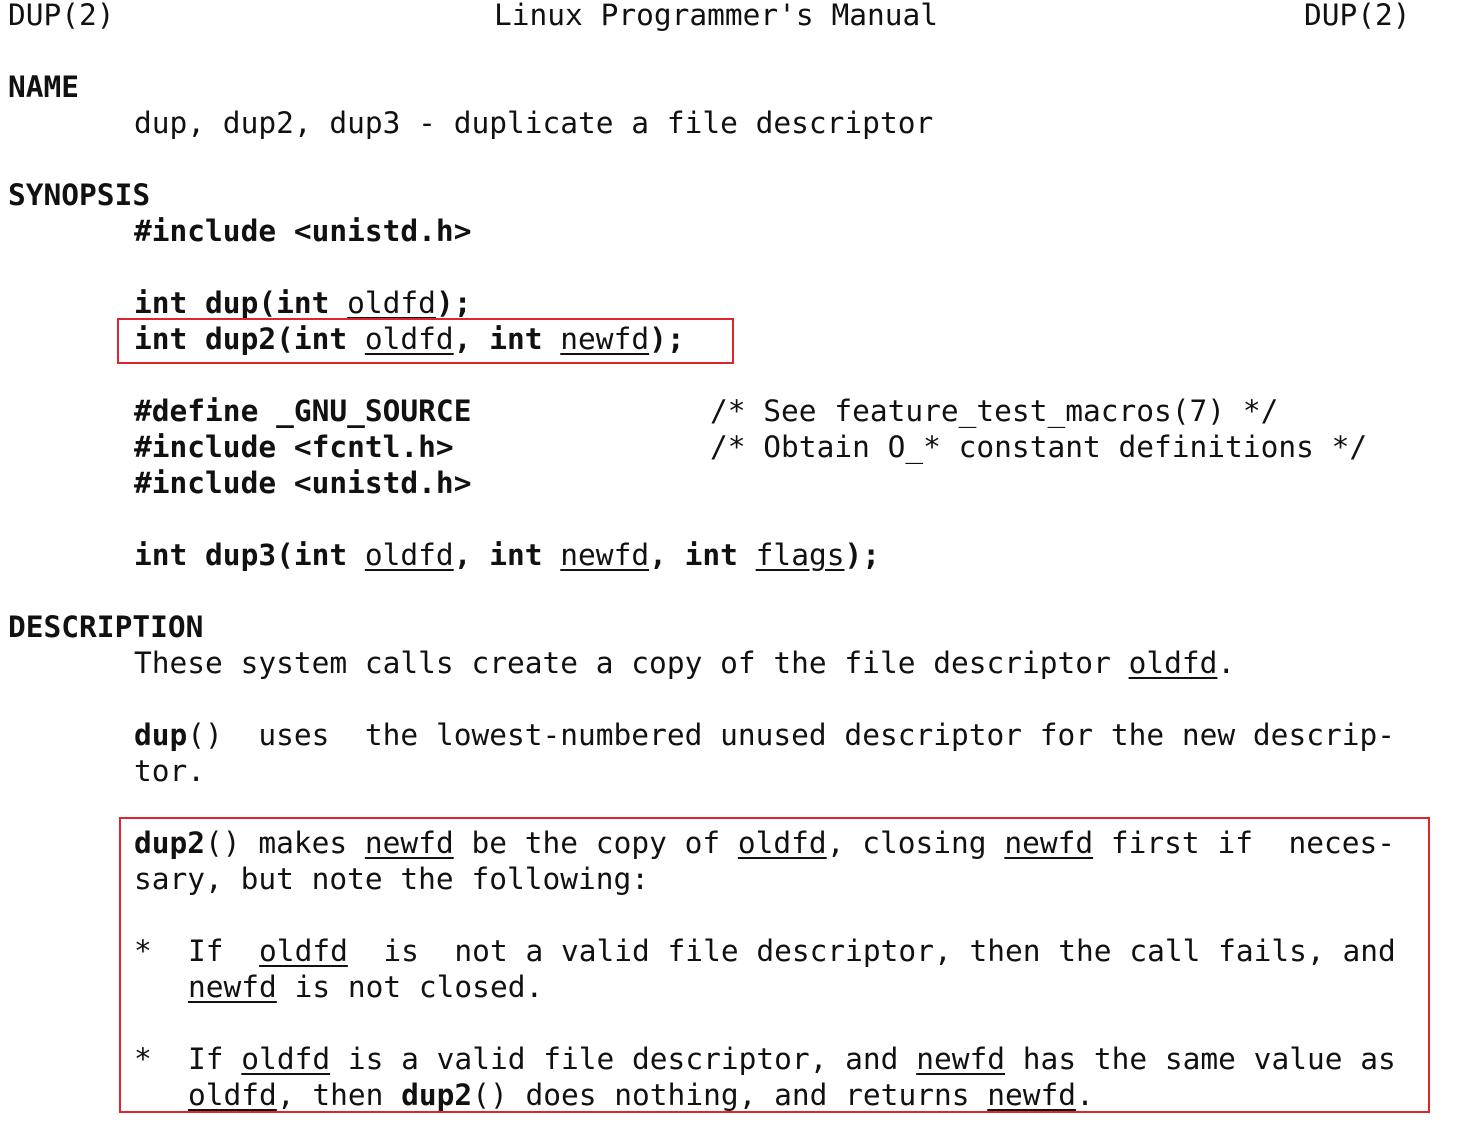 This screenshot has height=1124, width=1458. Describe the element at coordinates (294, 447) in the screenshot. I see `synopsis-include-fcntl: #include <fcntl.h>` at that location.